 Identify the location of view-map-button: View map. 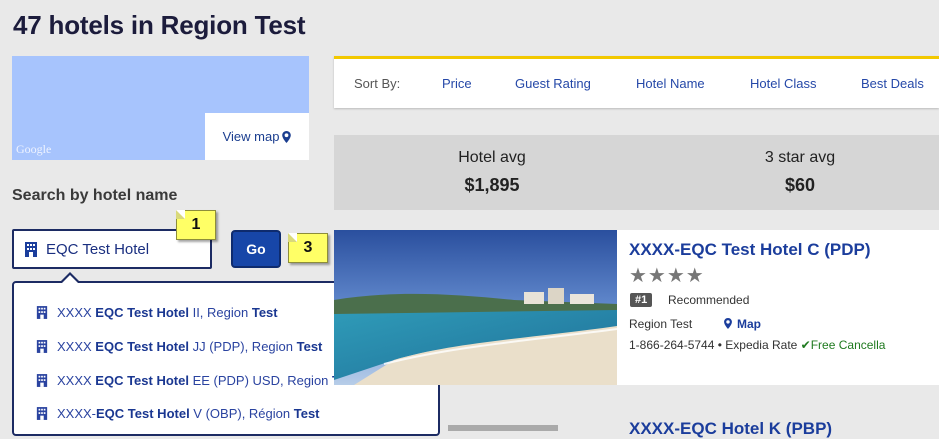
(257, 136).